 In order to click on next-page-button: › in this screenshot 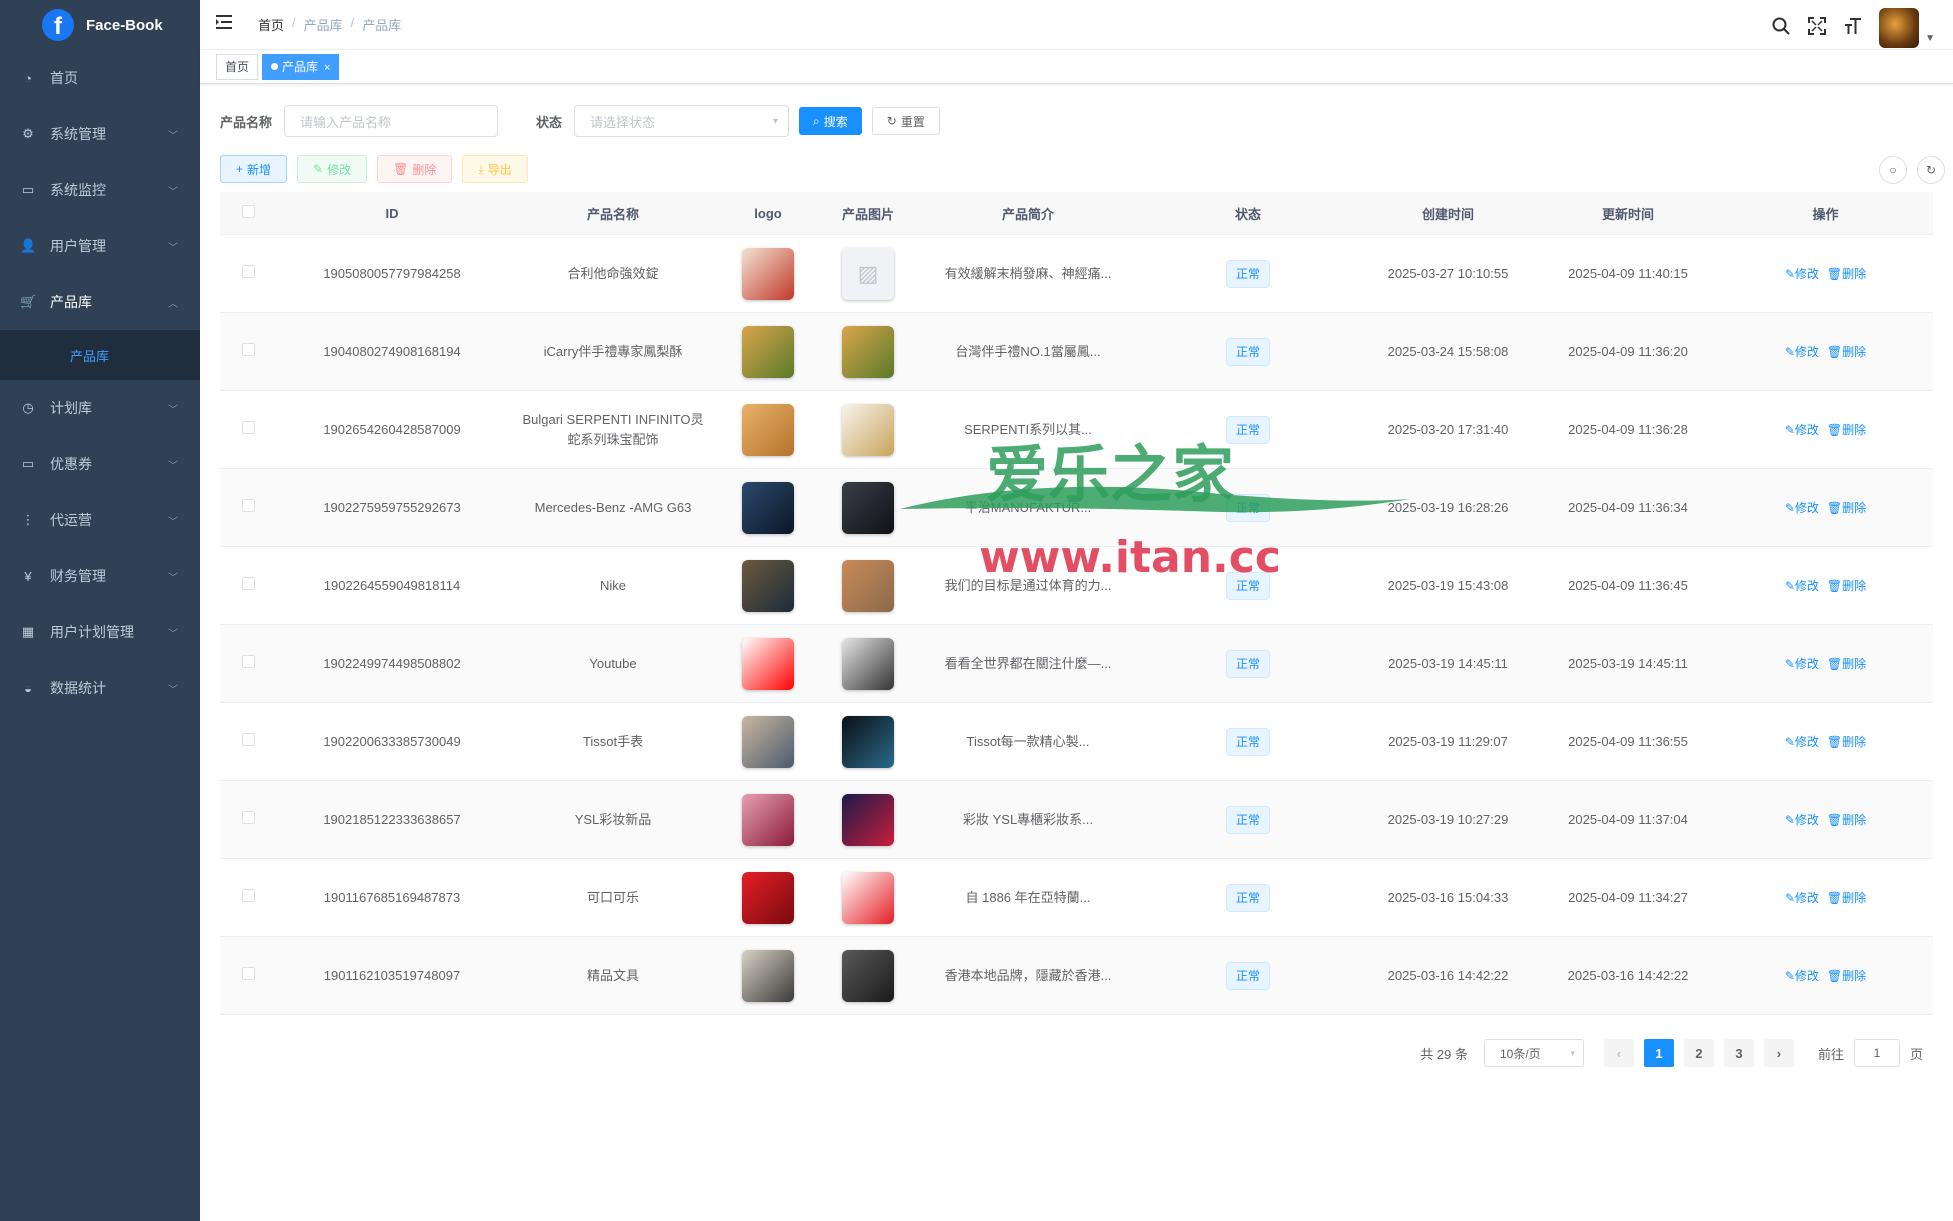, I will do `click(1778, 1053)`.